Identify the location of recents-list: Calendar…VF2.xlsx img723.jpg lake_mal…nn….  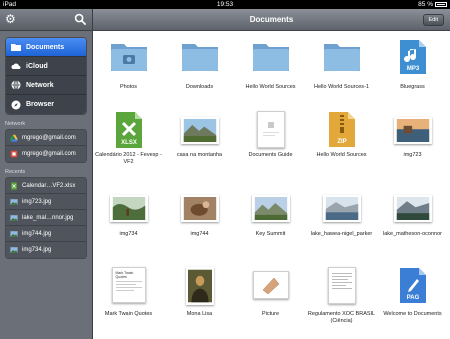
(46, 218).